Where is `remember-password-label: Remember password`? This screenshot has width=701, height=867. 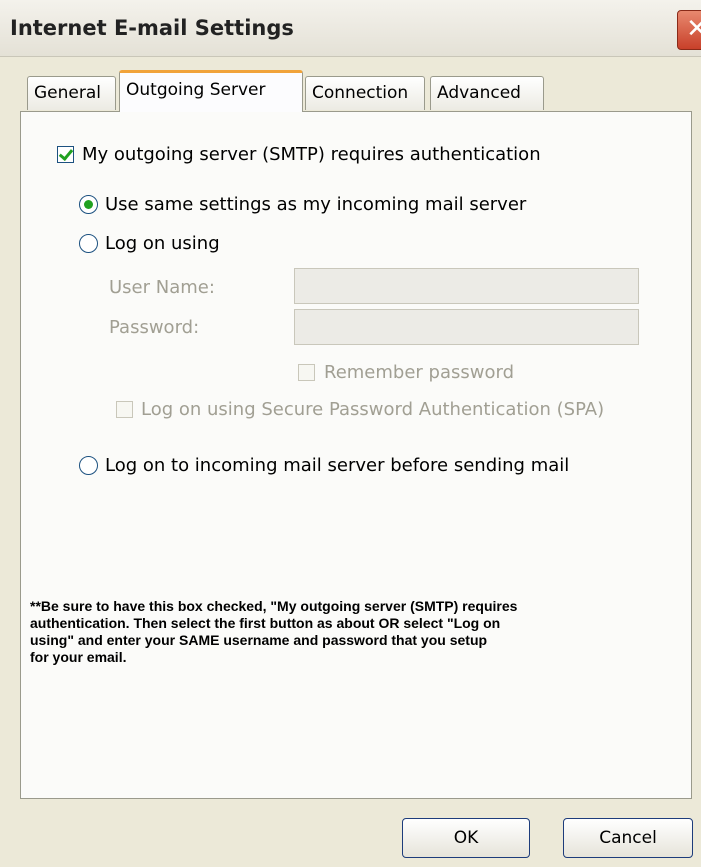
remember-password-label: Remember password is located at coordinates (419, 372).